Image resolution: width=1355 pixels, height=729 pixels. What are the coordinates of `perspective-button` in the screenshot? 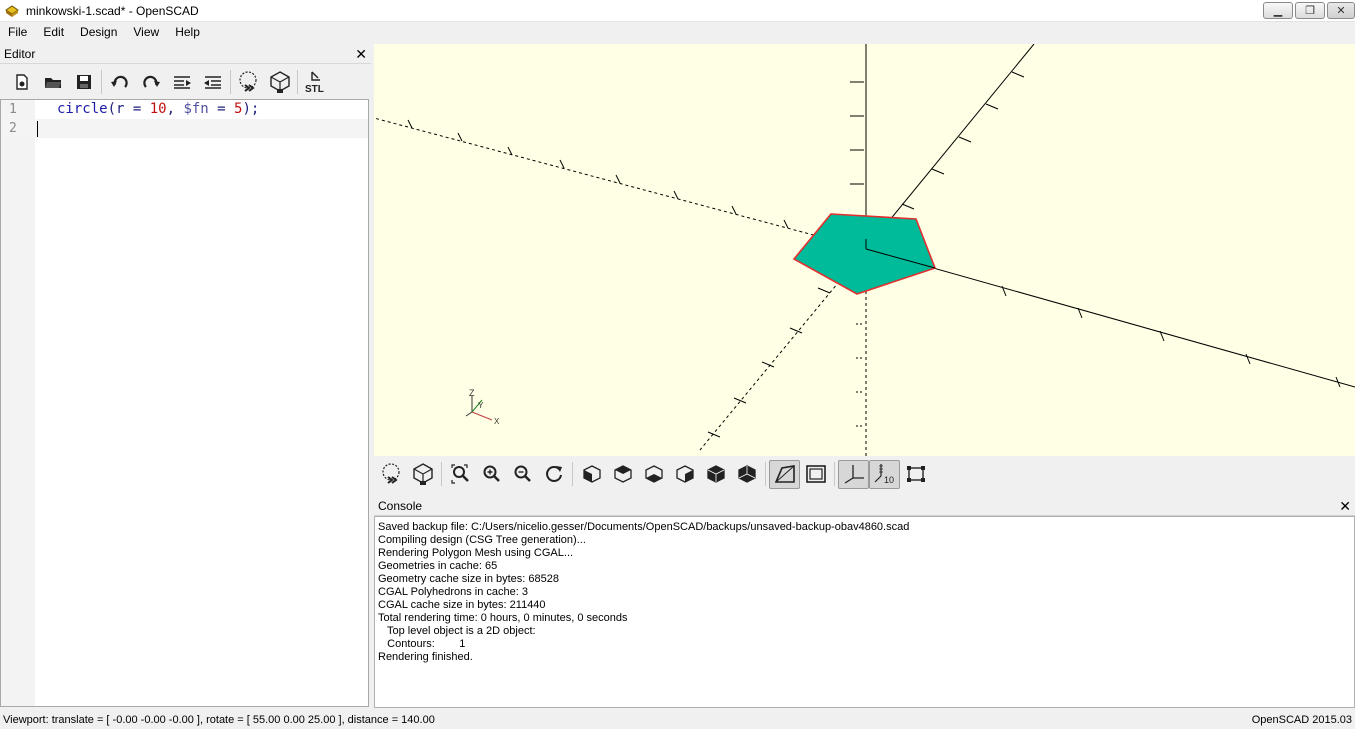 It's located at (784, 474).